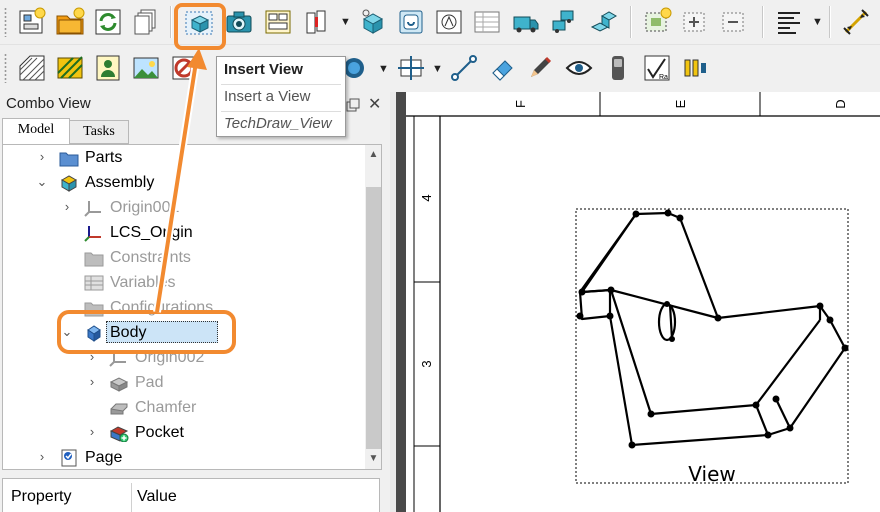 Image resolution: width=880 pixels, height=512 pixels. I want to click on clip-group-add-icon, so click(695, 22).